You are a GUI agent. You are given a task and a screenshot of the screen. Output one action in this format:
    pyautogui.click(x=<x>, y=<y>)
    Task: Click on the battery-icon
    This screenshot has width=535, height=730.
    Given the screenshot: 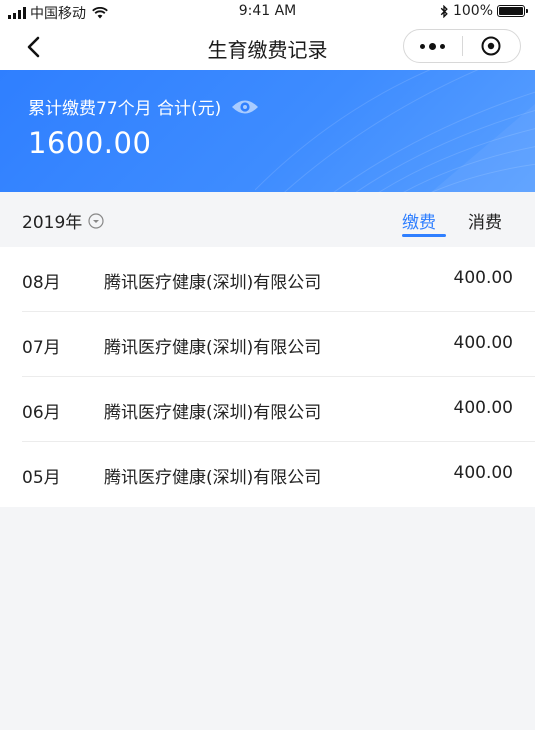 What is the action you would take?
    pyautogui.click(x=512, y=11)
    